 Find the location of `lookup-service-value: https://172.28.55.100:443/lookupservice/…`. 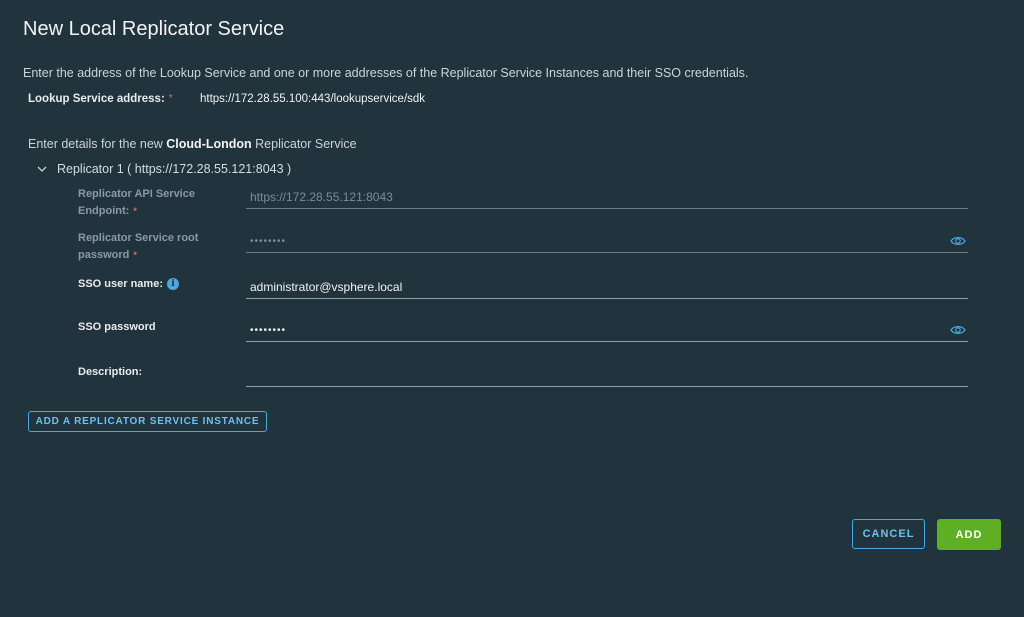

lookup-service-value: https://172.28.55.100:443/lookupservice/… is located at coordinates (313, 99).